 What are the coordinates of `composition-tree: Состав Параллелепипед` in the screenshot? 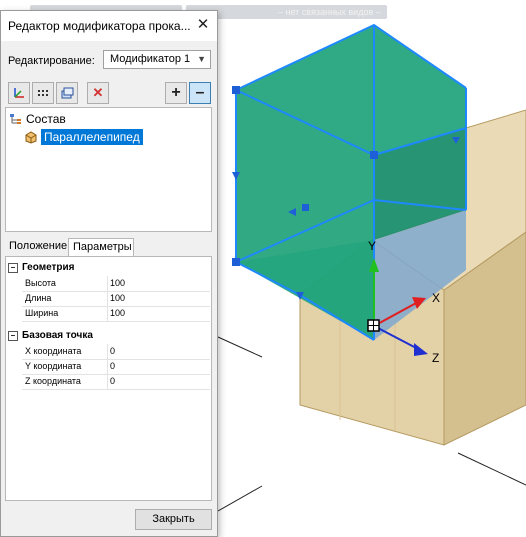 It's located at (108, 169).